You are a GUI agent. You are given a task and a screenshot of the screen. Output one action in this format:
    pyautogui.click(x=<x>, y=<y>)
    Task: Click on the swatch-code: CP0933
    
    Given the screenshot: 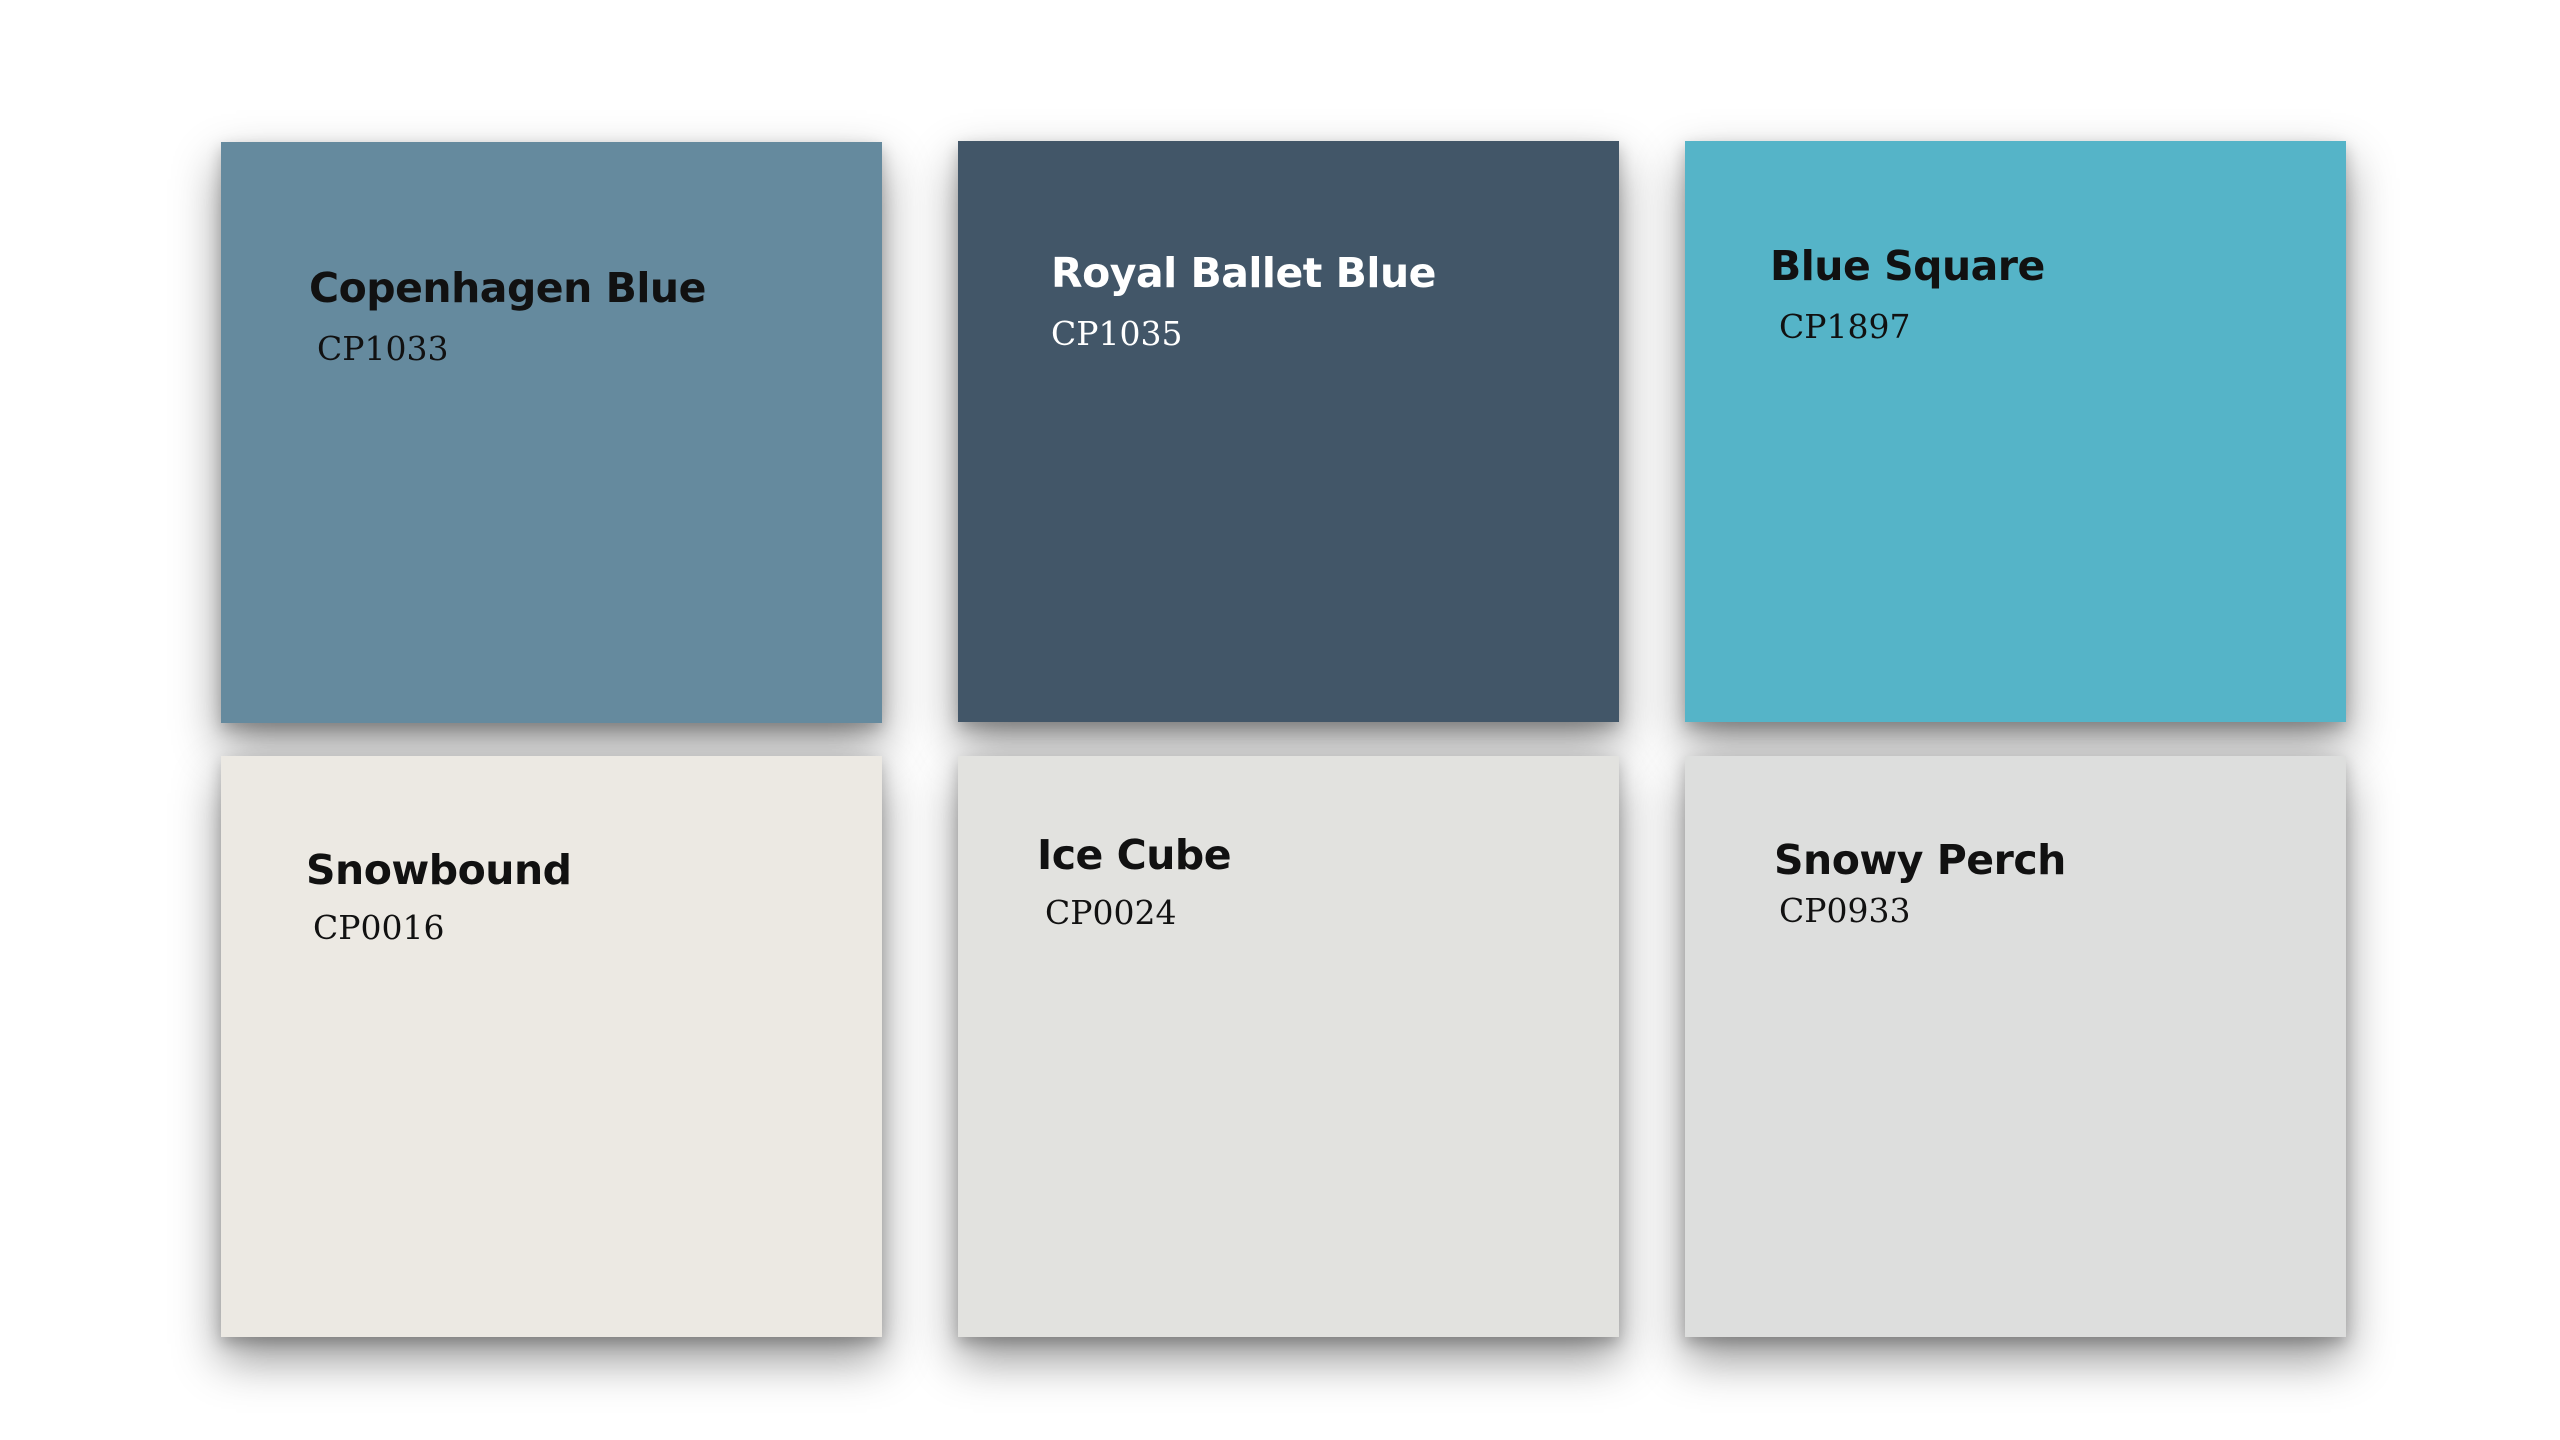 What is the action you would take?
    pyautogui.click(x=1845, y=910)
    